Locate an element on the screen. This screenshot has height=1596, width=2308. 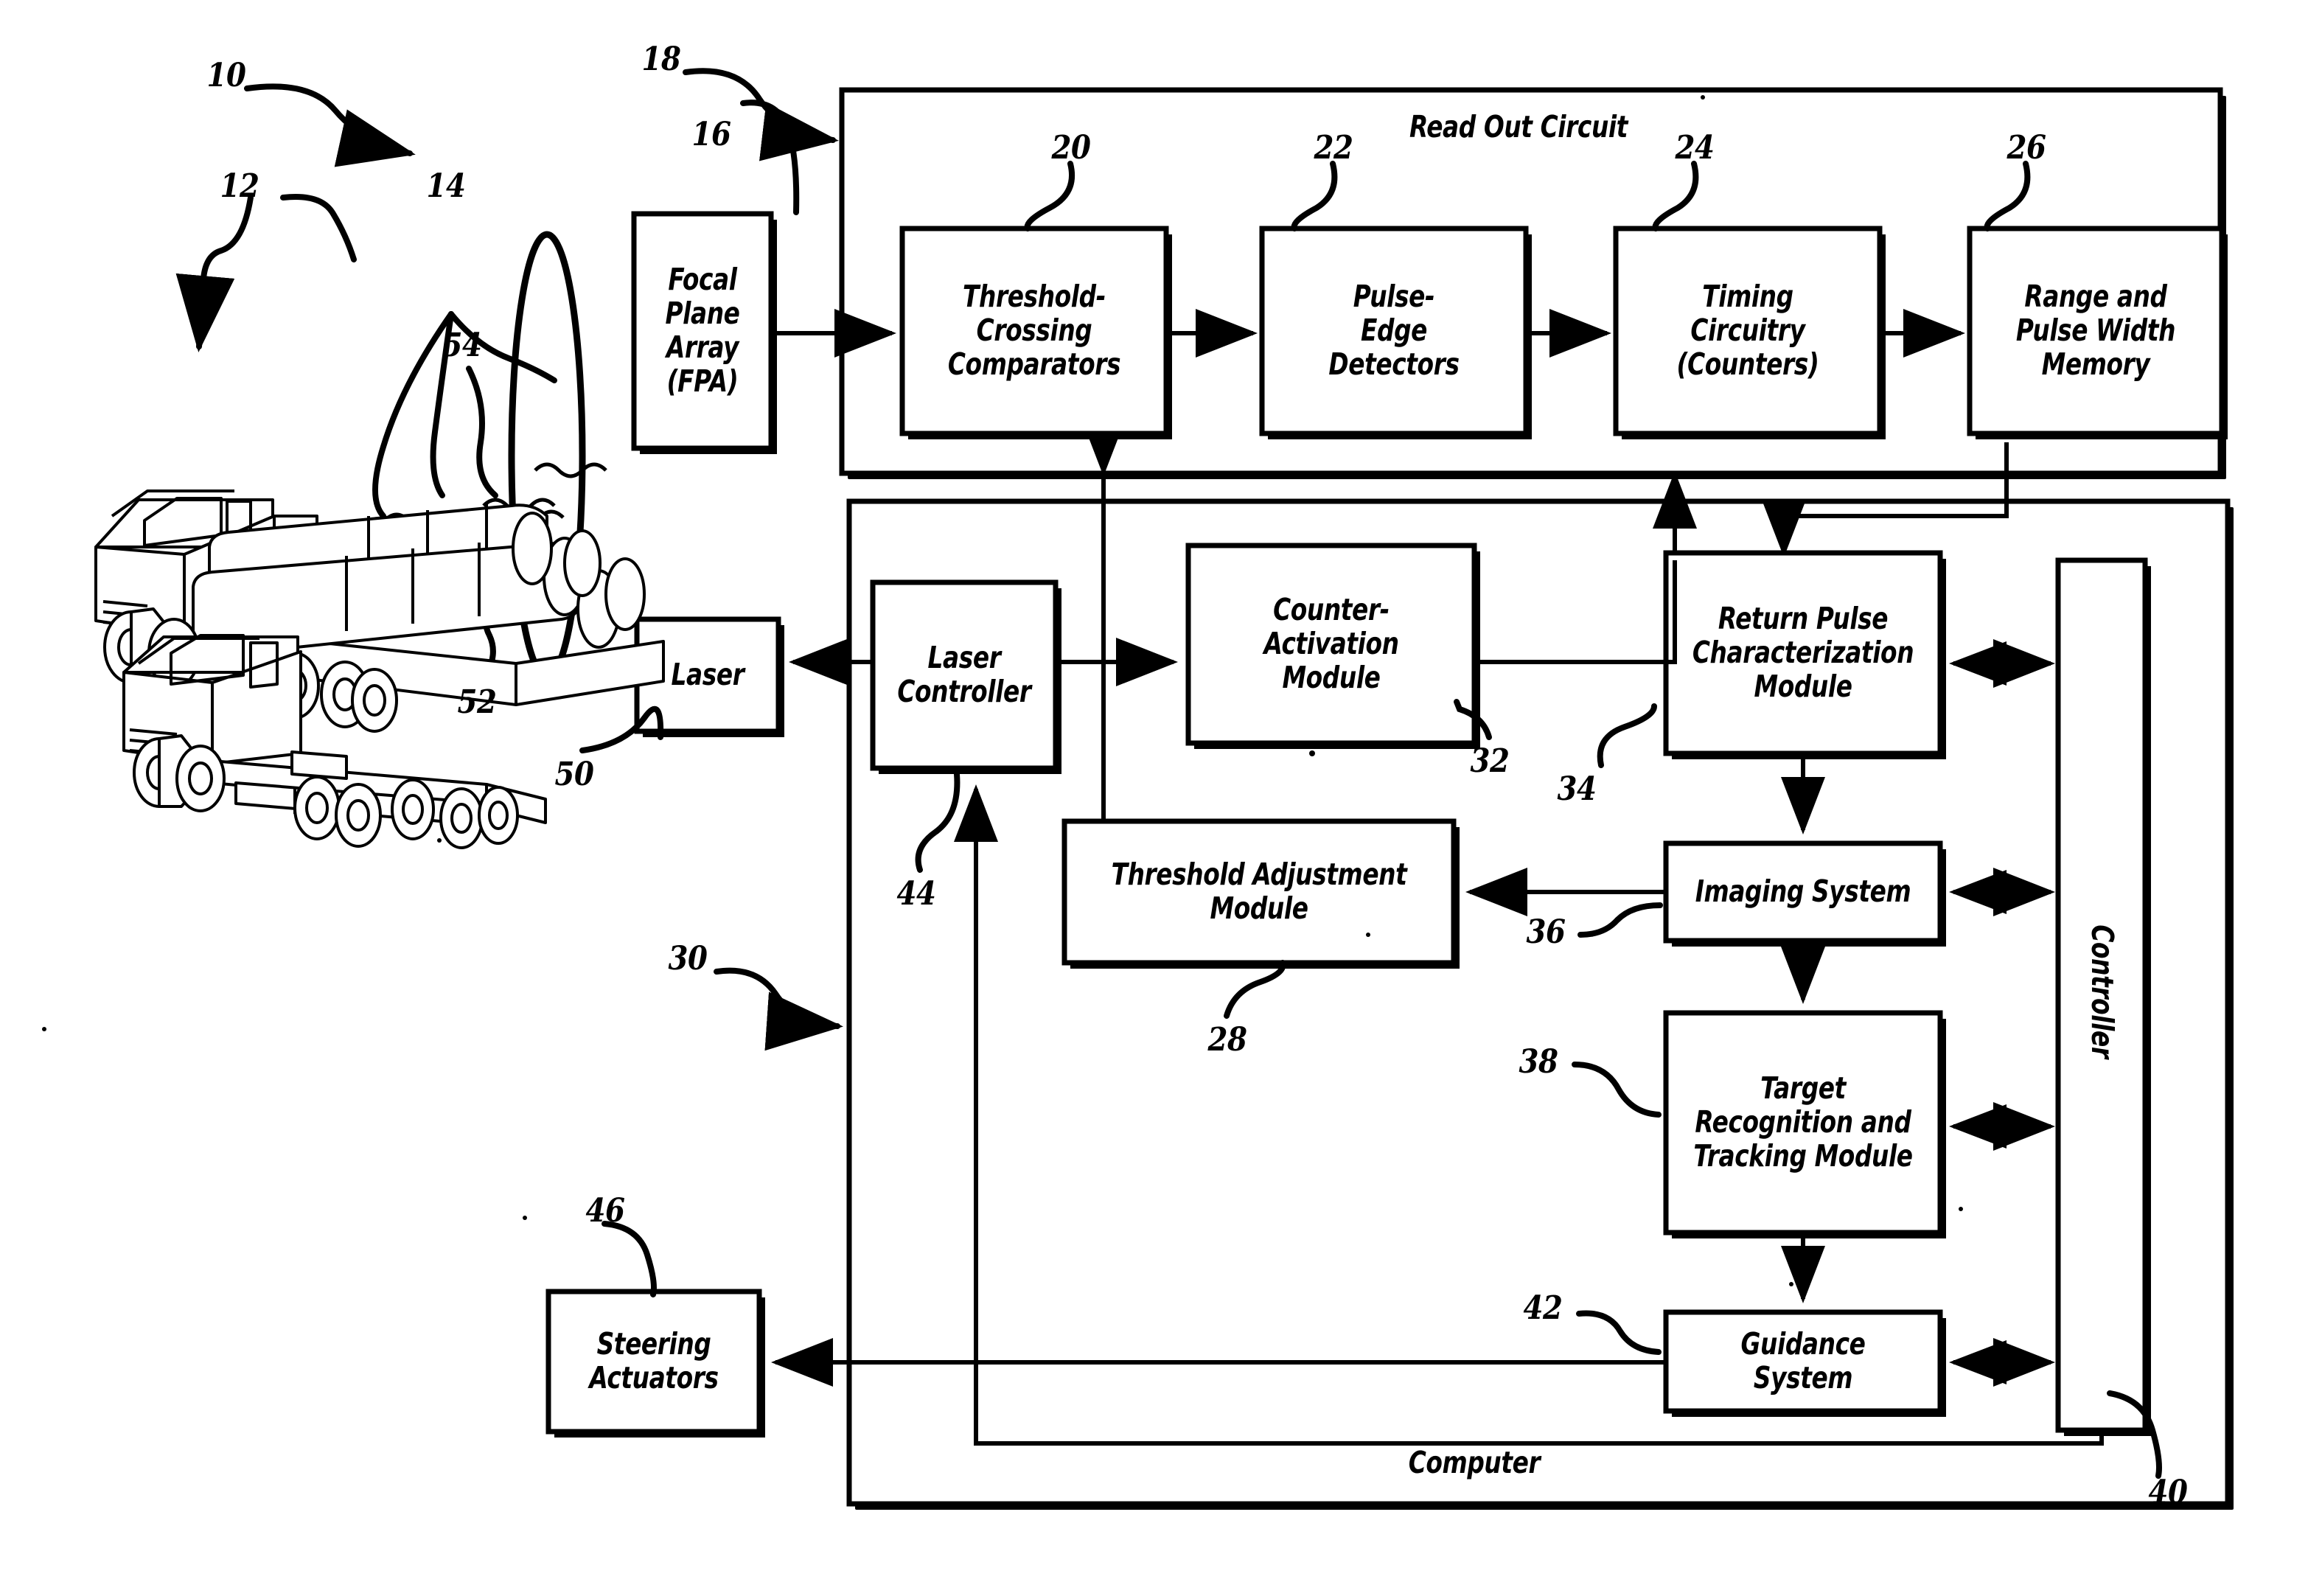
block-pulse-edge-detectors is located at coordinates (1395, 333).